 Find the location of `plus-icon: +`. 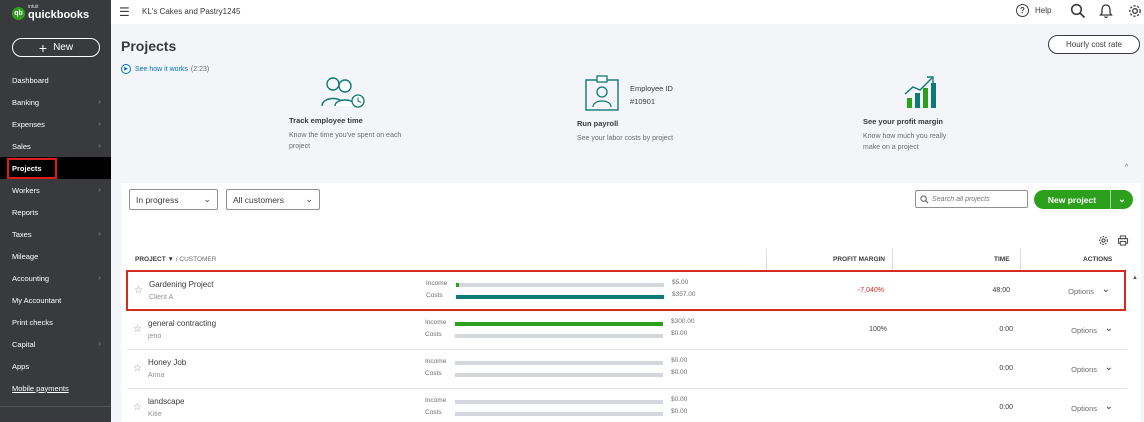

plus-icon: + is located at coordinates (43, 47).